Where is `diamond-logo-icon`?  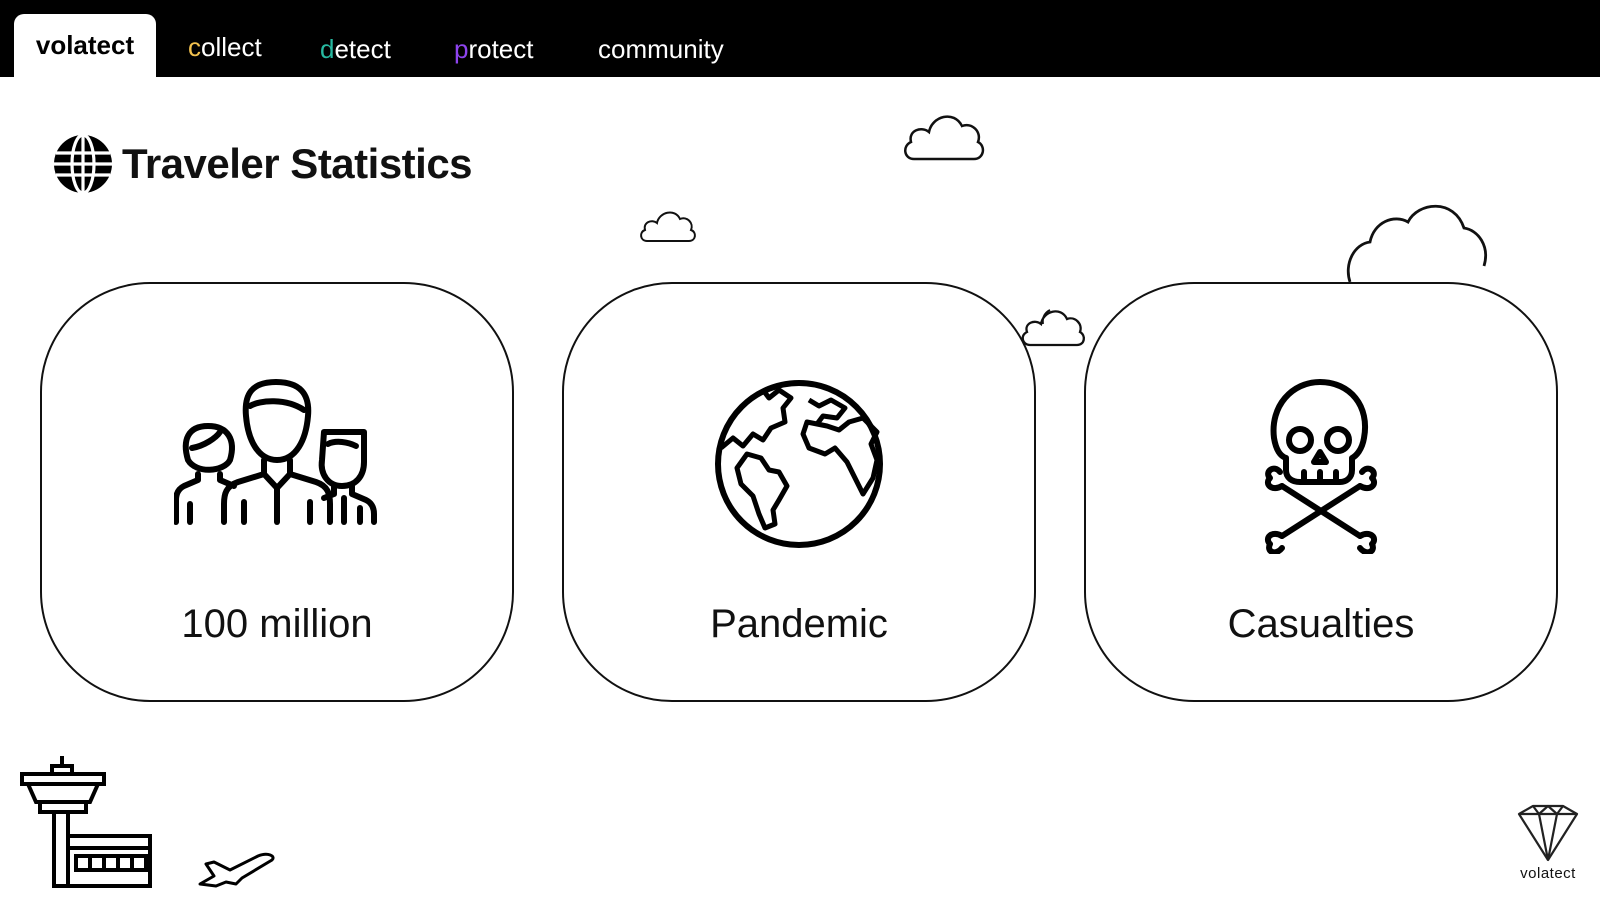
diamond-logo-icon is located at coordinates (1548, 833).